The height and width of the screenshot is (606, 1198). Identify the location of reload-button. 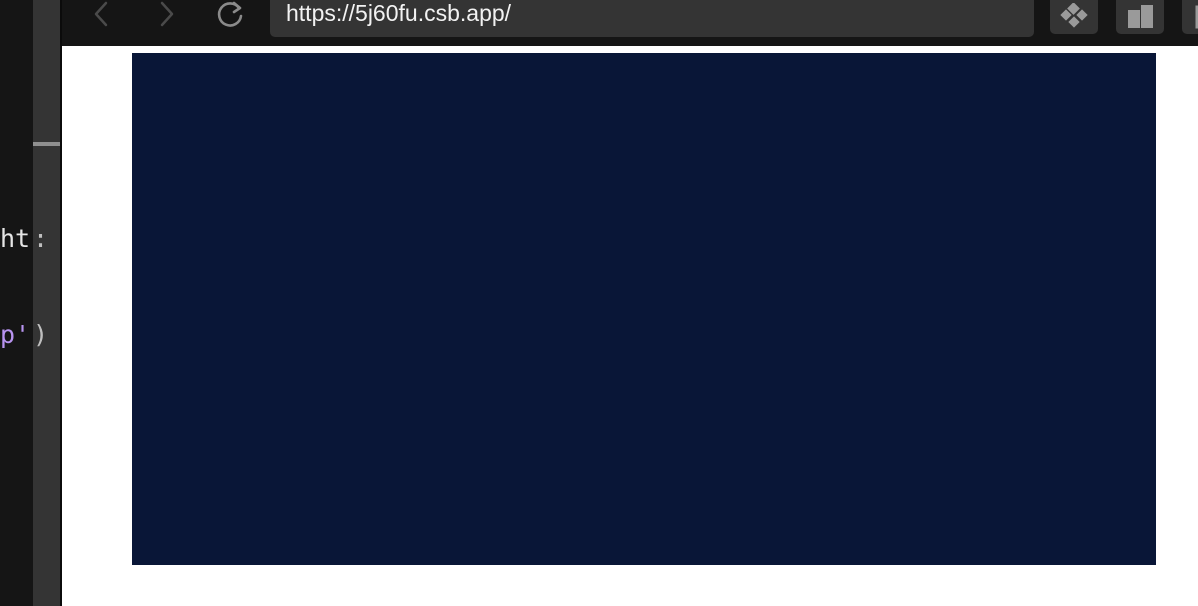
(230, 15).